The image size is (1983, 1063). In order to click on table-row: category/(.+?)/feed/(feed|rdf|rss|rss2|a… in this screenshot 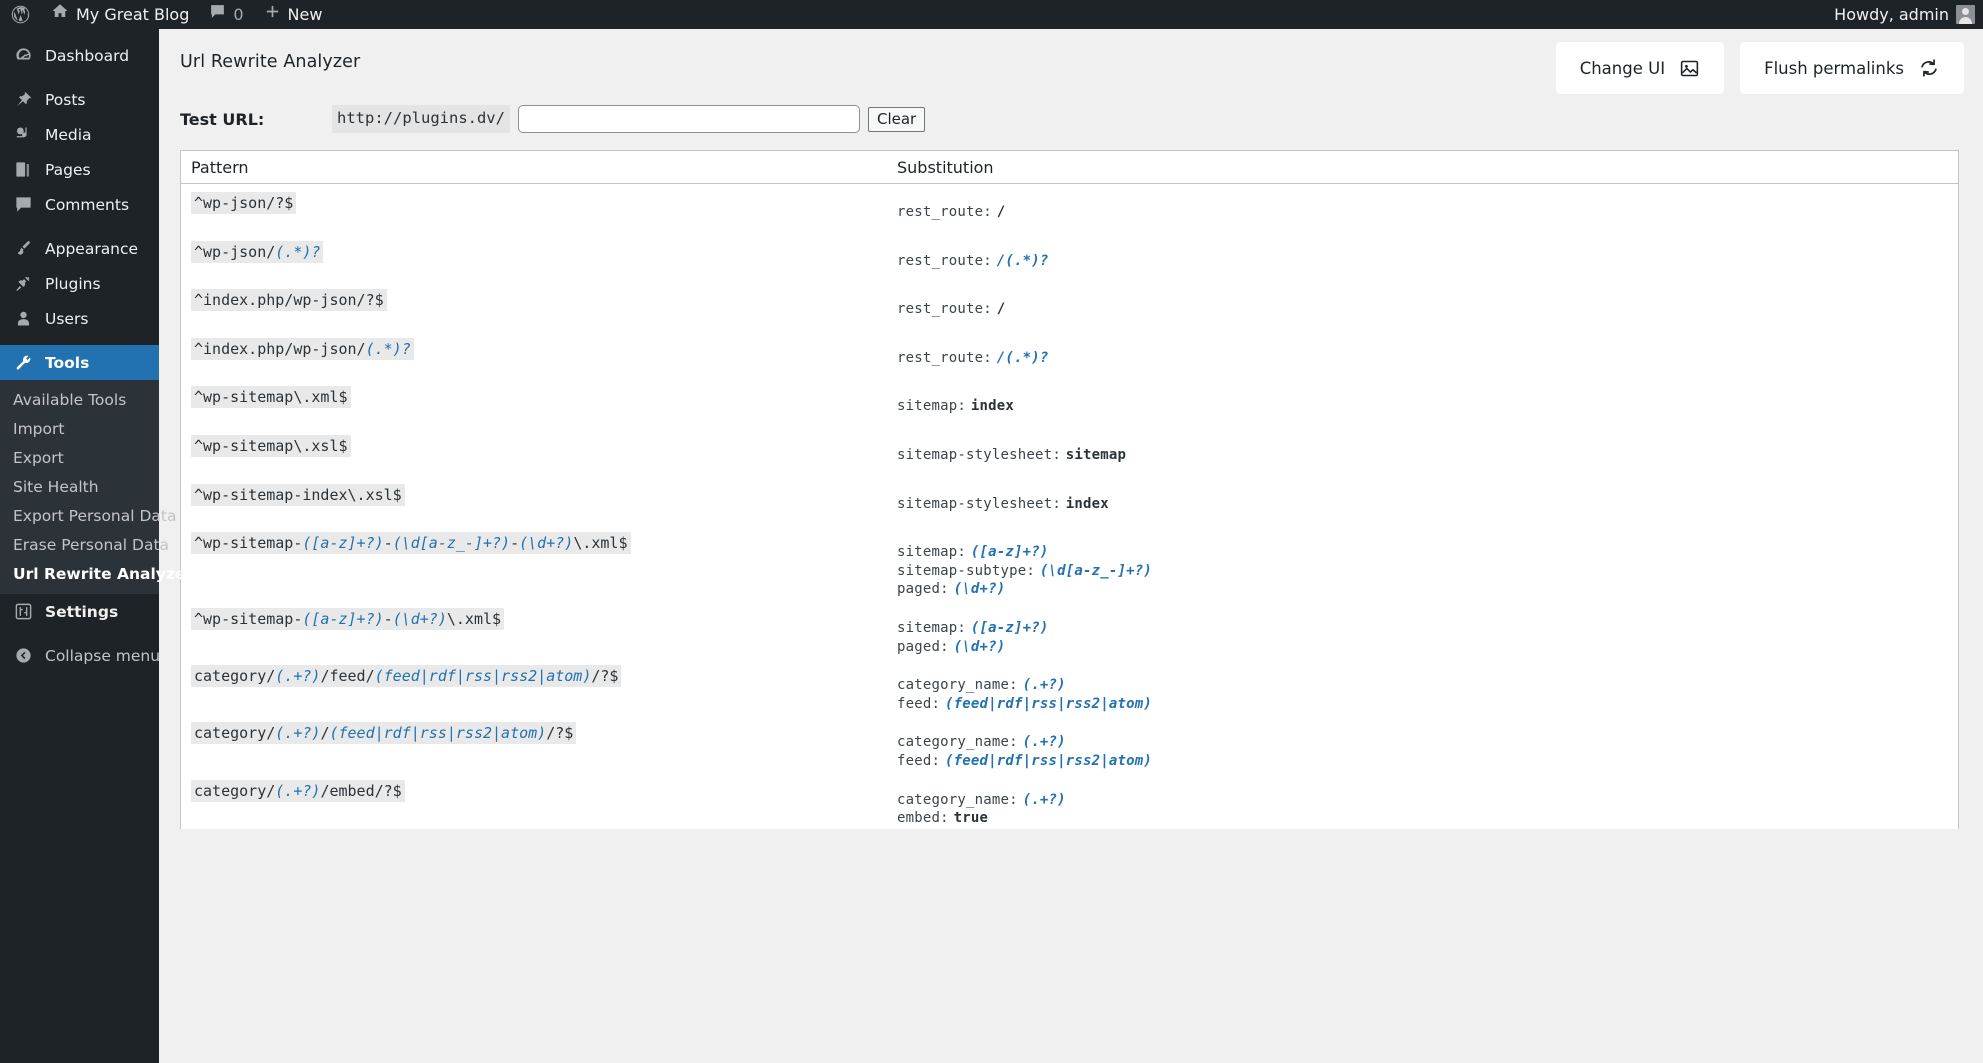, I will do `click(1069, 686)`.